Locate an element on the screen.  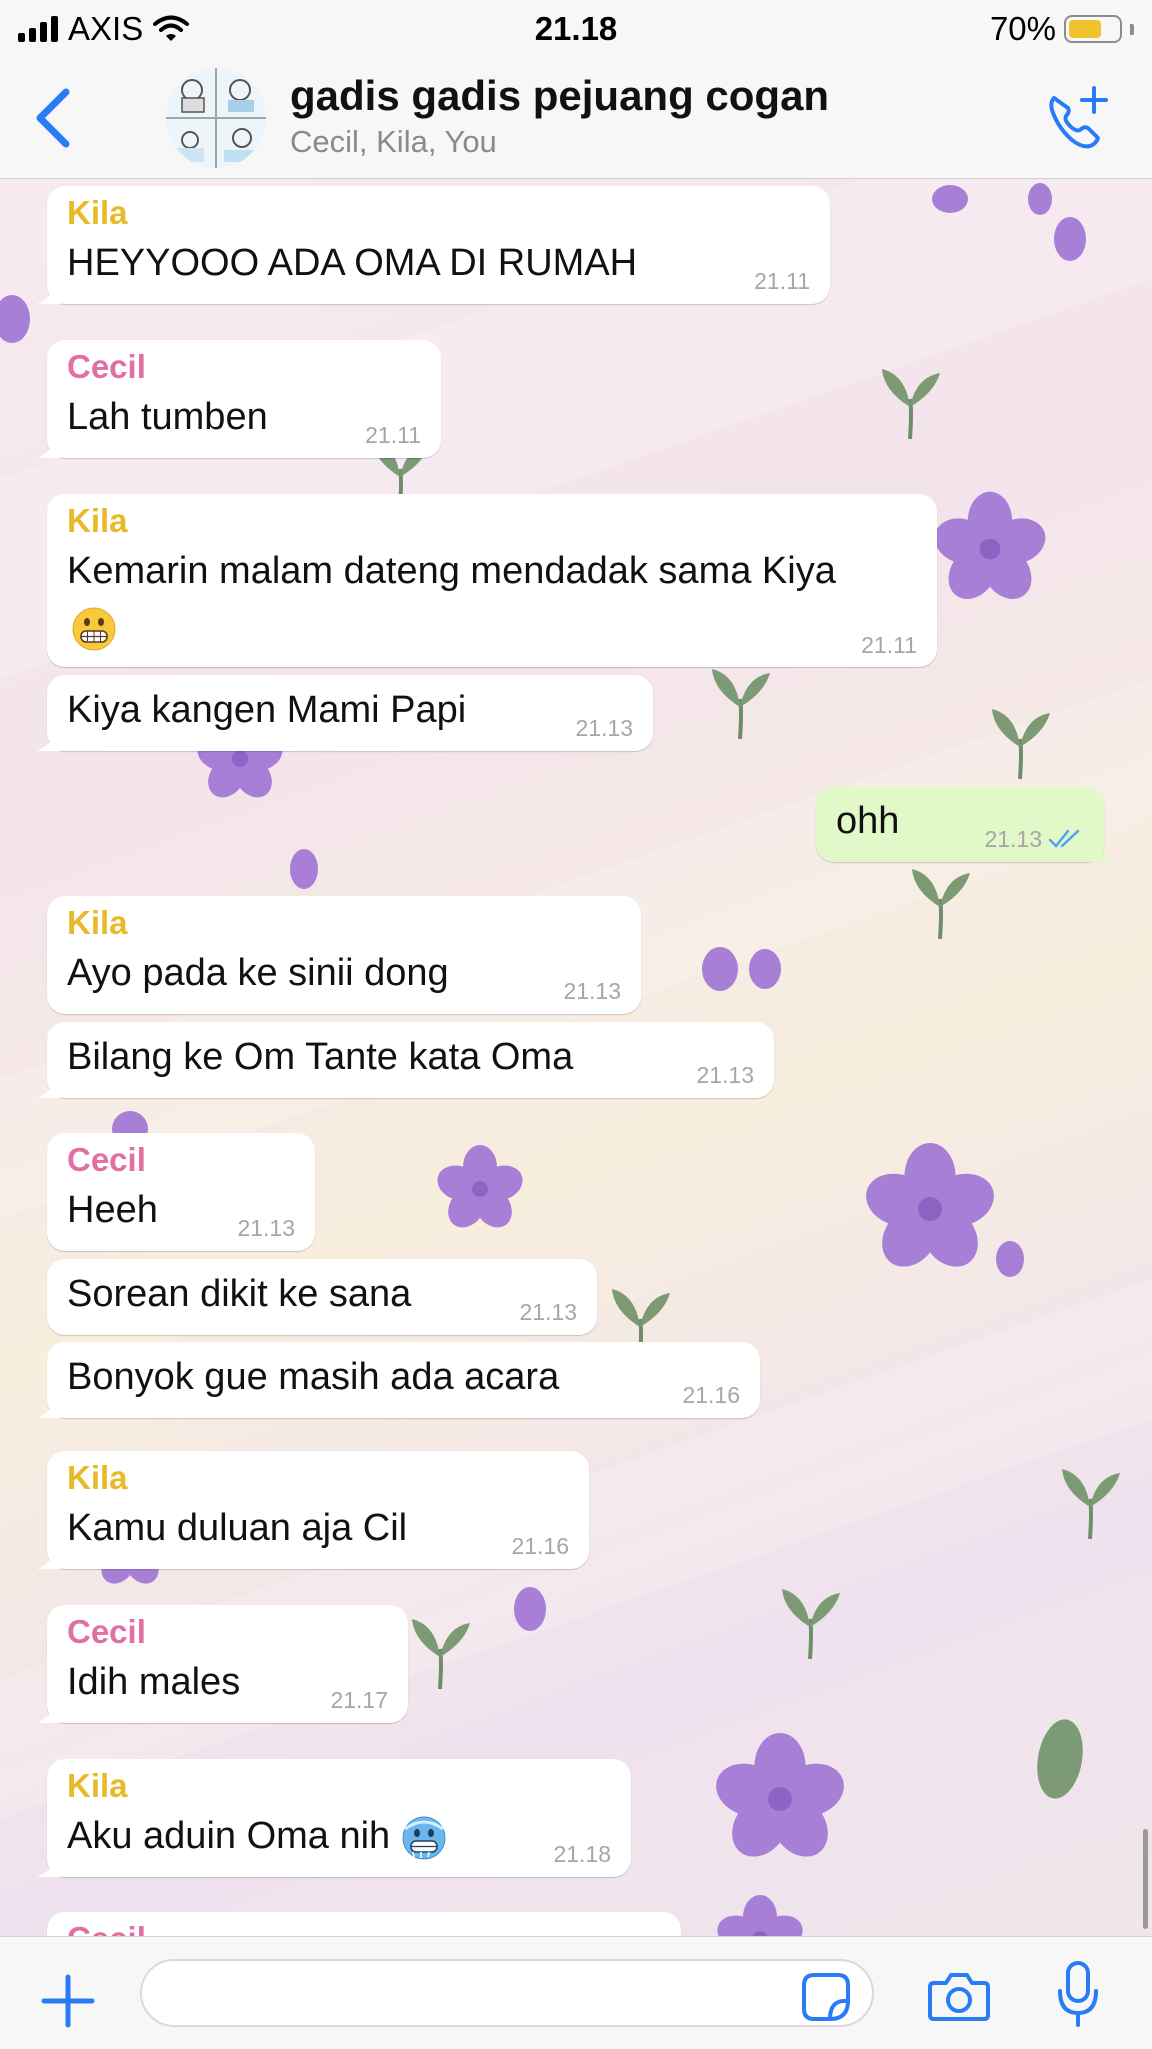
message-text: Kiya kangen Mami Papi is located at coordinates (267, 710).